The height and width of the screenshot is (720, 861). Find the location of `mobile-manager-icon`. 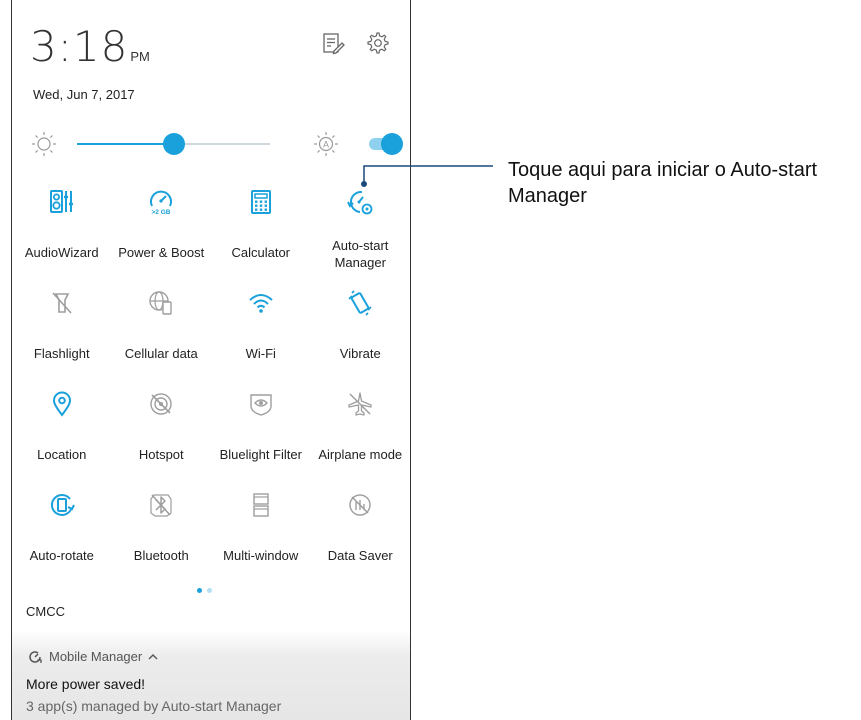

mobile-manager-icon is located at coordinates (35, 656).